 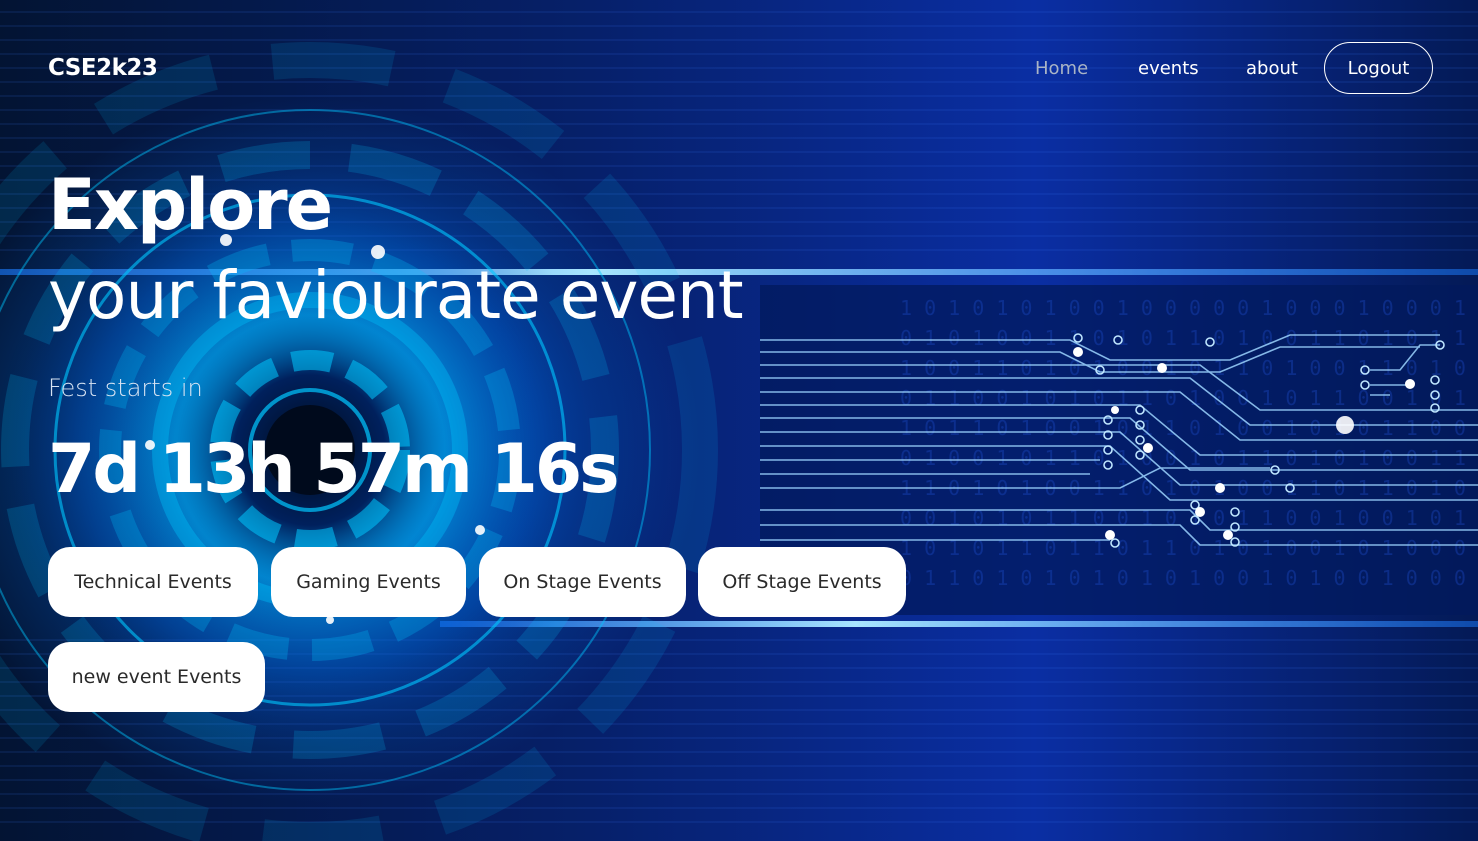 What do you see at coordinates (190, 205) in the screenshot?
I see `hero-title: Explore` at bounding box center [190, 205].